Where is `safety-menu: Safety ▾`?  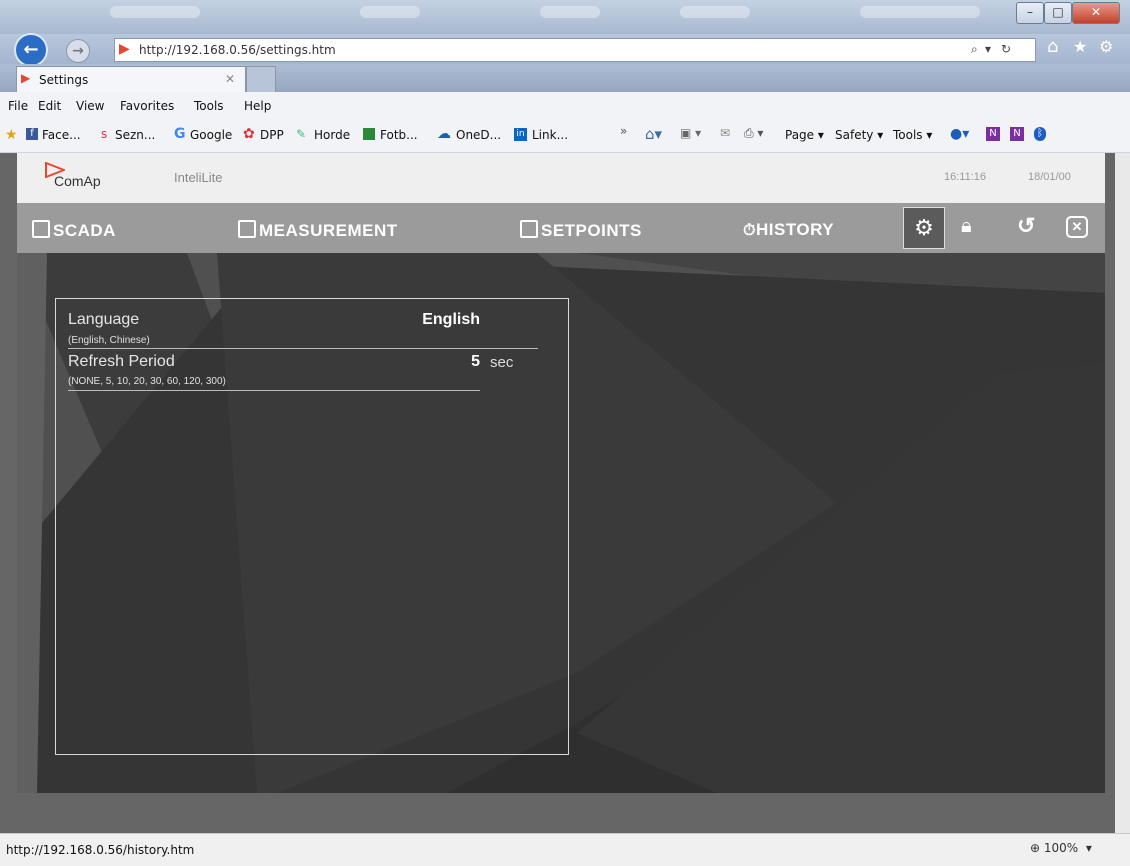
safety-menu: Safety ▾ is located at coordinates (859, 135).